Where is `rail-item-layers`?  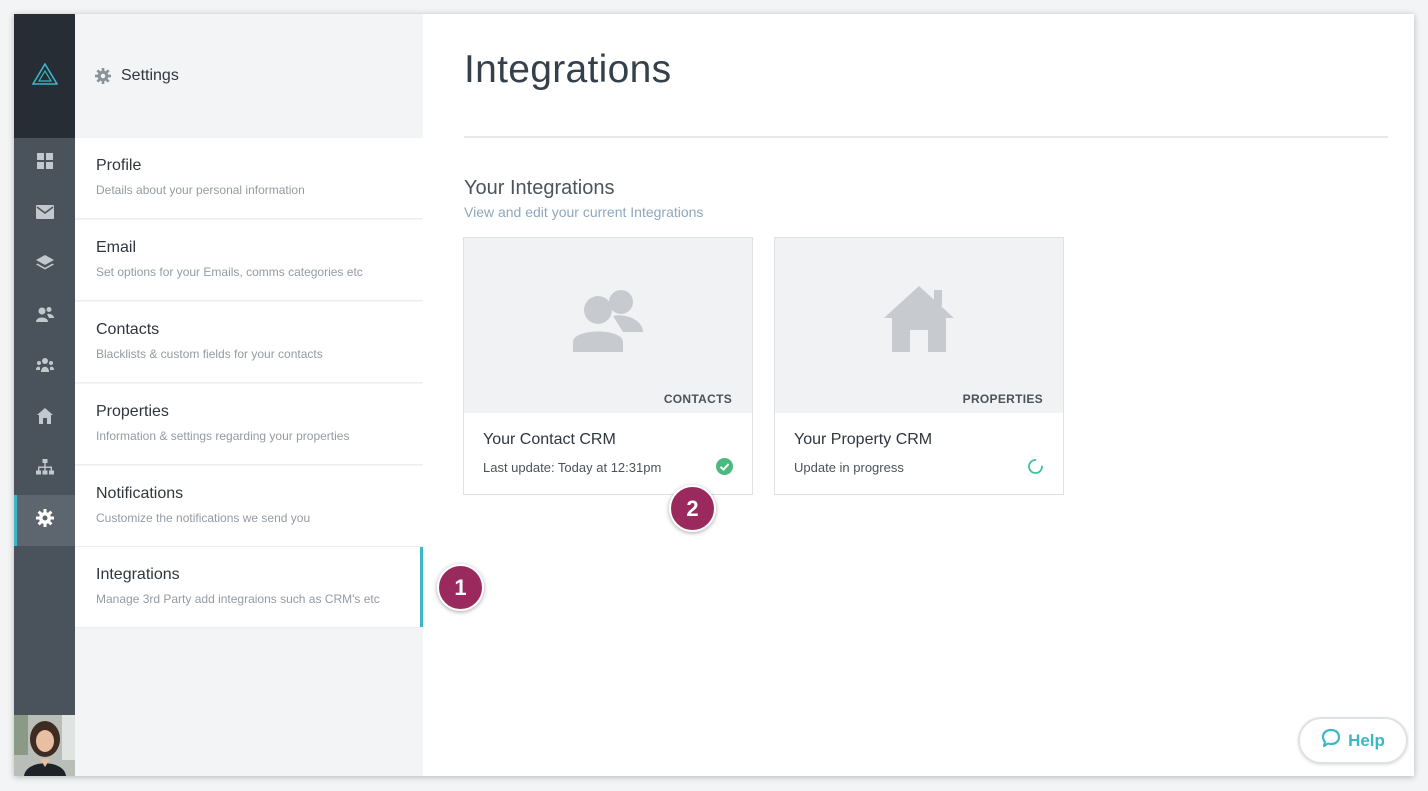 rail-item-layers is located at coordinates (44, 265).